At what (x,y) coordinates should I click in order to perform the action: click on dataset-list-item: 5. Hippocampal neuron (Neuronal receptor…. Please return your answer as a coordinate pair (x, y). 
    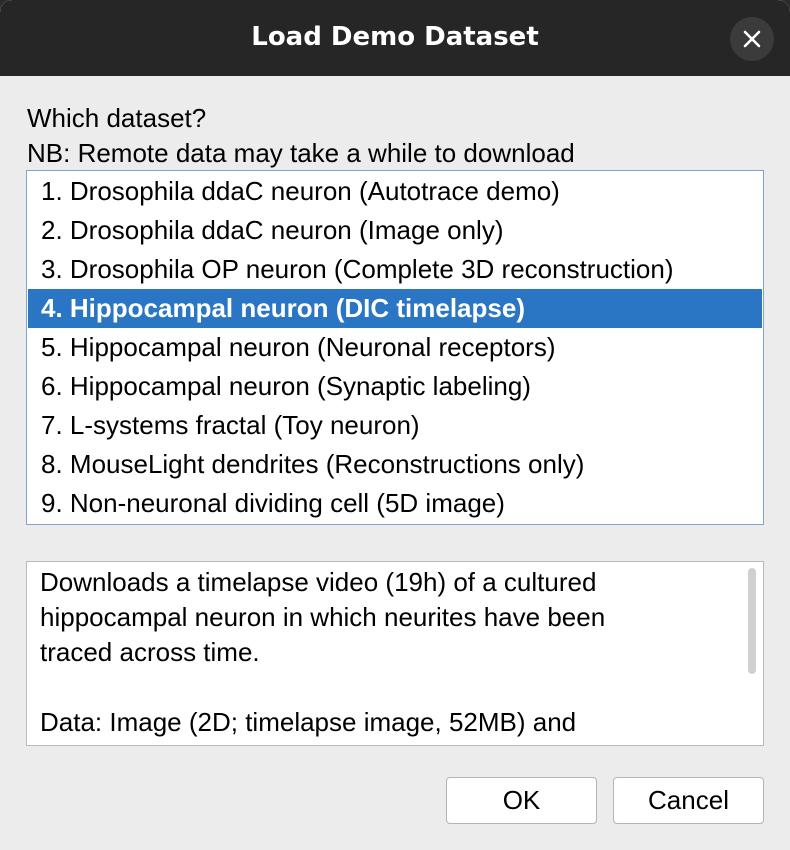
    Looking at the image, I should click on (395, 347).